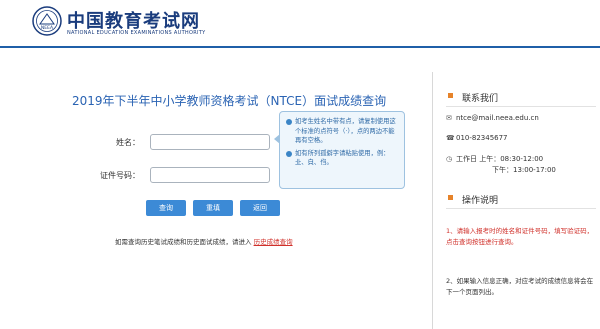  I want to click on svg-text: NEEA, so click(47, 28).